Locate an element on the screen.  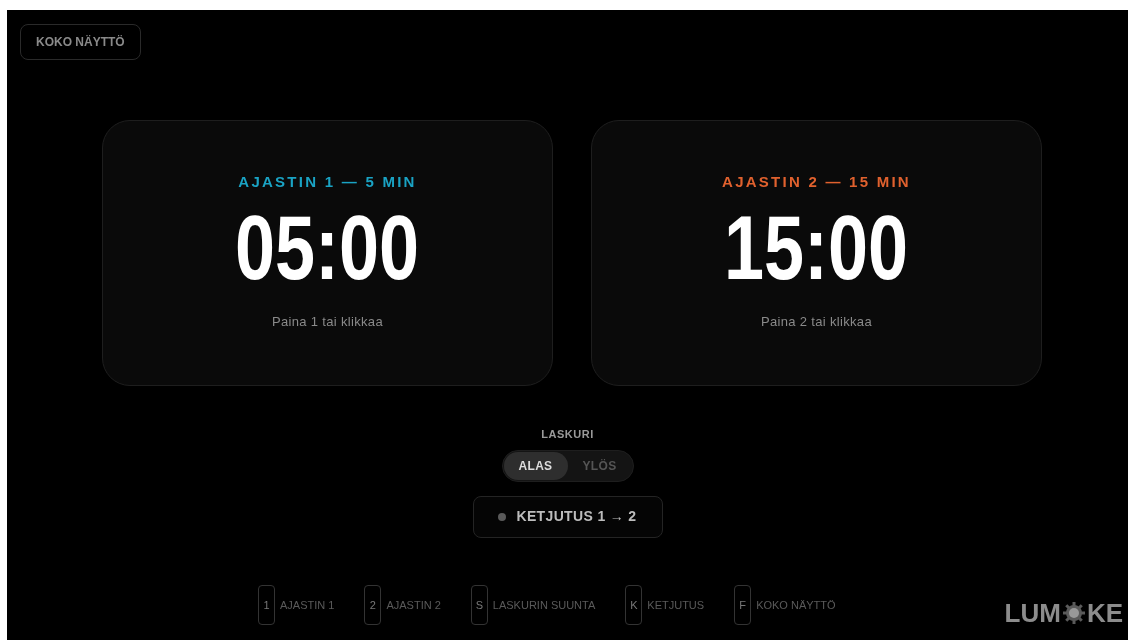
shortcut-label: AJASTIN 2 is located at coordinates (413, 605).